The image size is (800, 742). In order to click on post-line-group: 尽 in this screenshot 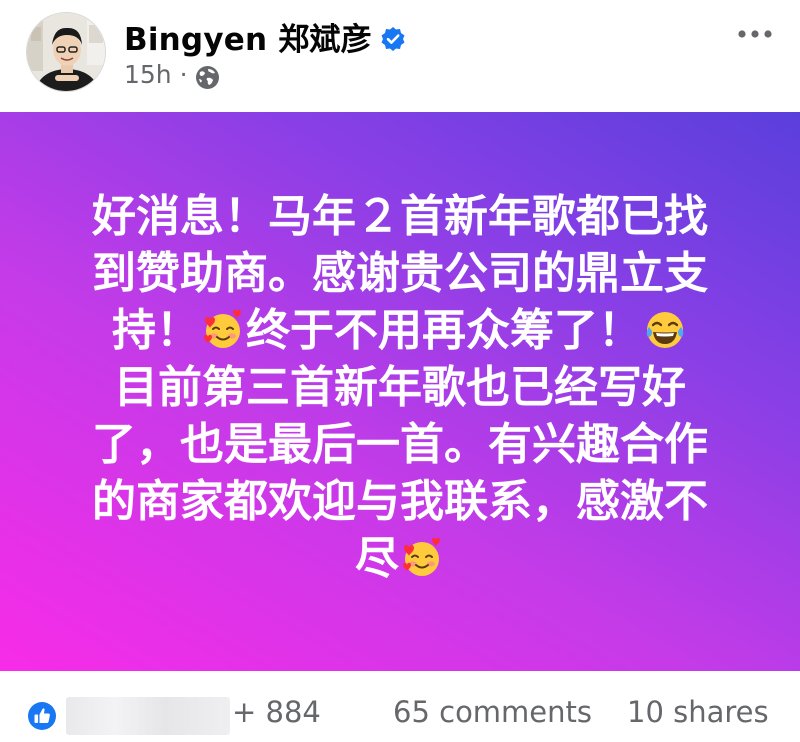, I will do `click(400, 558)`.